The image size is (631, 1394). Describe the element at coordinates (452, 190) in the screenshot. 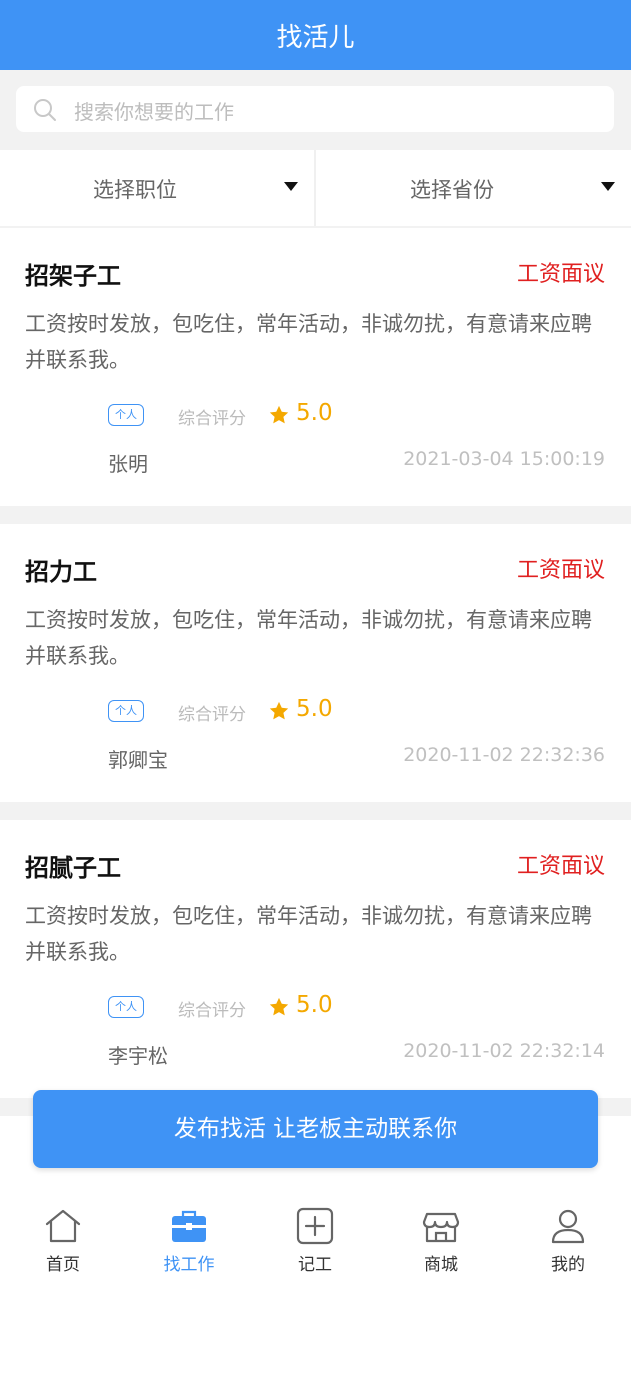

I see `province-filter-label: 选择省份` at that location.